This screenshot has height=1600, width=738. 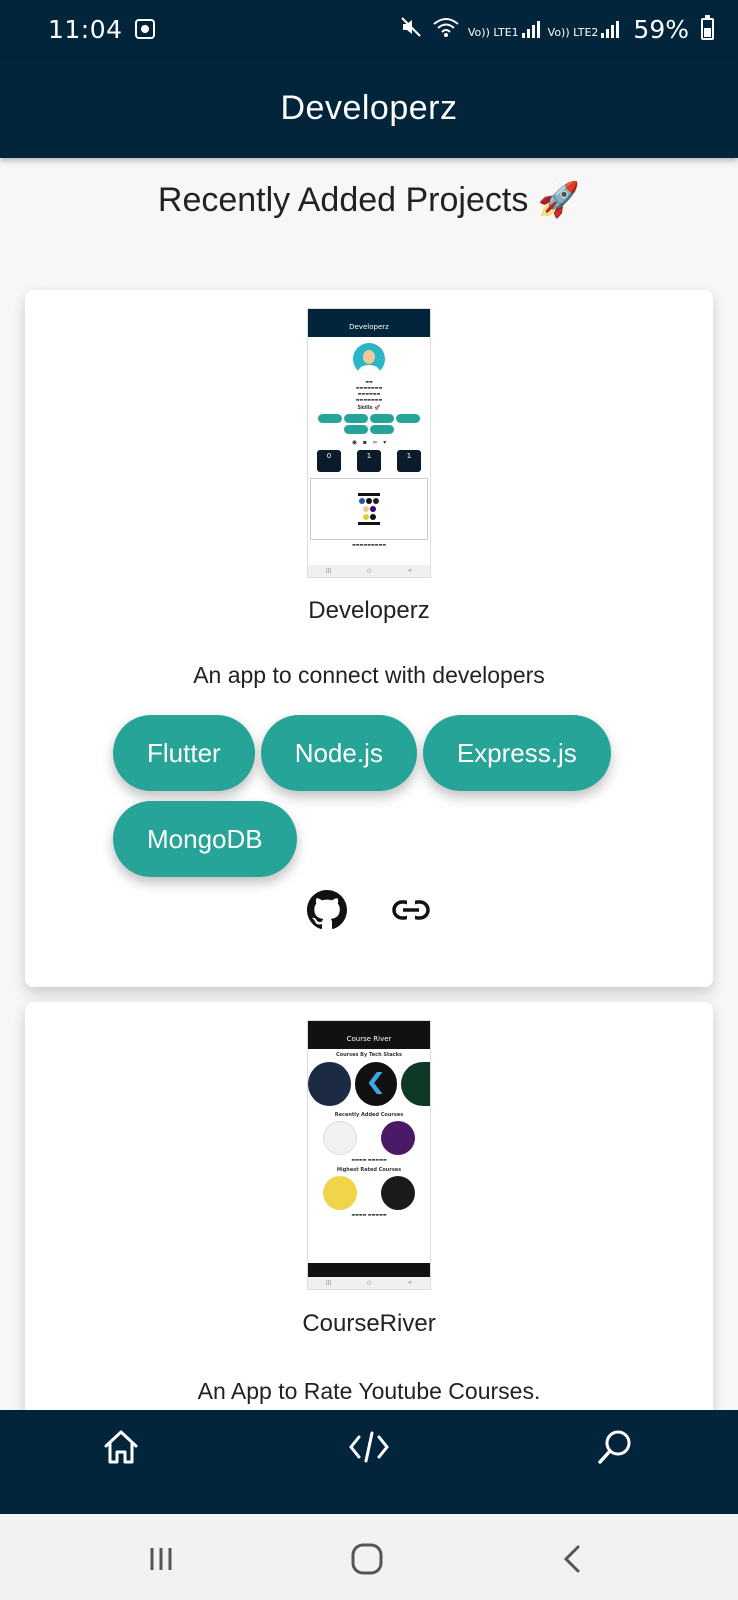 I want to click on project-description: An app to connect with developers, so click(x=369, y=675).